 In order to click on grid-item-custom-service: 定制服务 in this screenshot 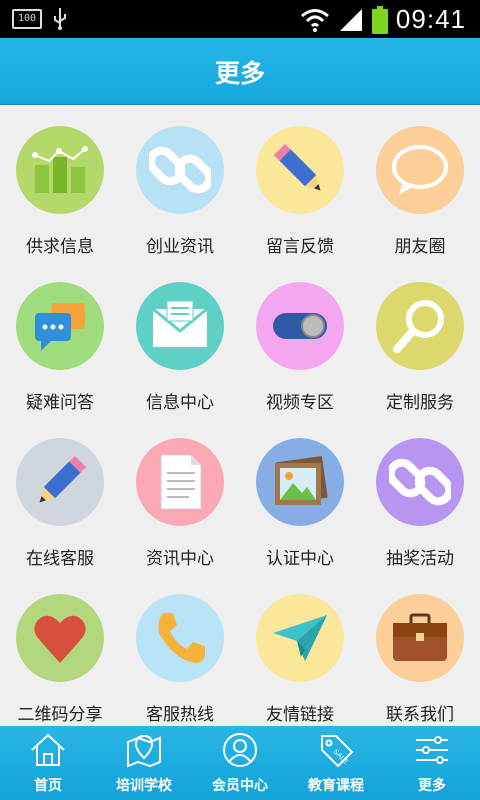, I will do `click(420, 338)`.